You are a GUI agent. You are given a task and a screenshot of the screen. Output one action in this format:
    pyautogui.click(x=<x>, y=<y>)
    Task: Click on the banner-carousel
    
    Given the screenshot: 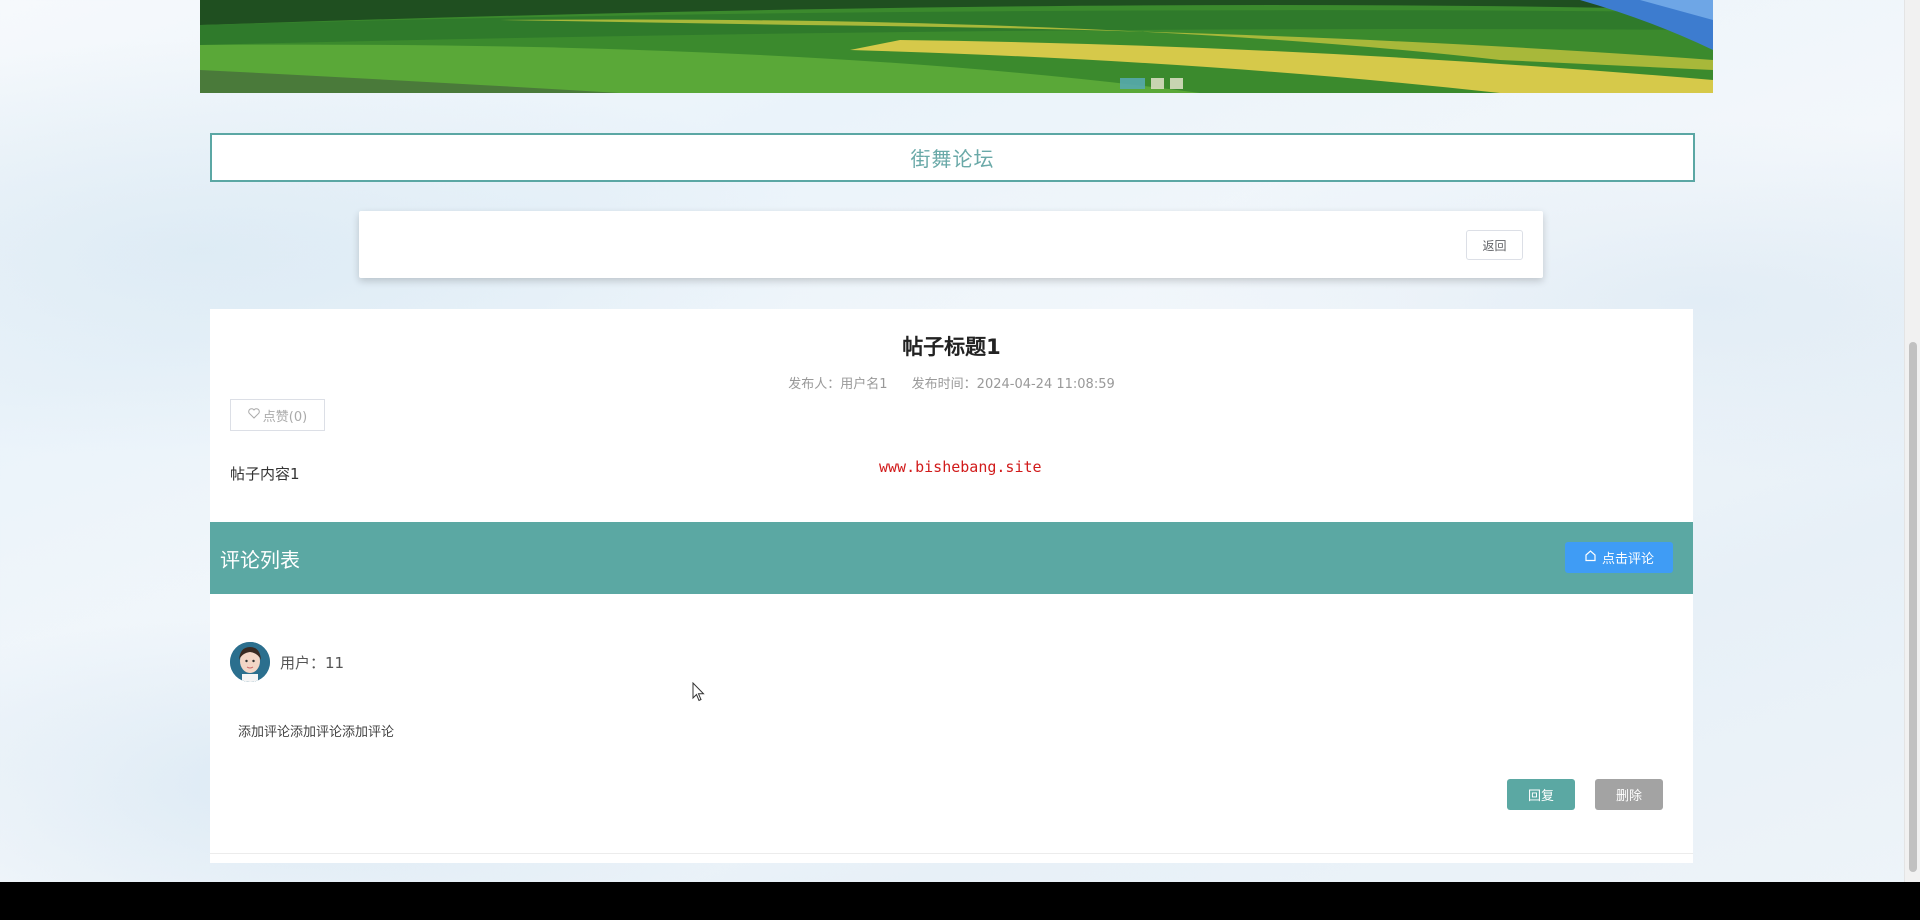 What is the action you would take?
    pyautogui.click(x=956, y=46)
    